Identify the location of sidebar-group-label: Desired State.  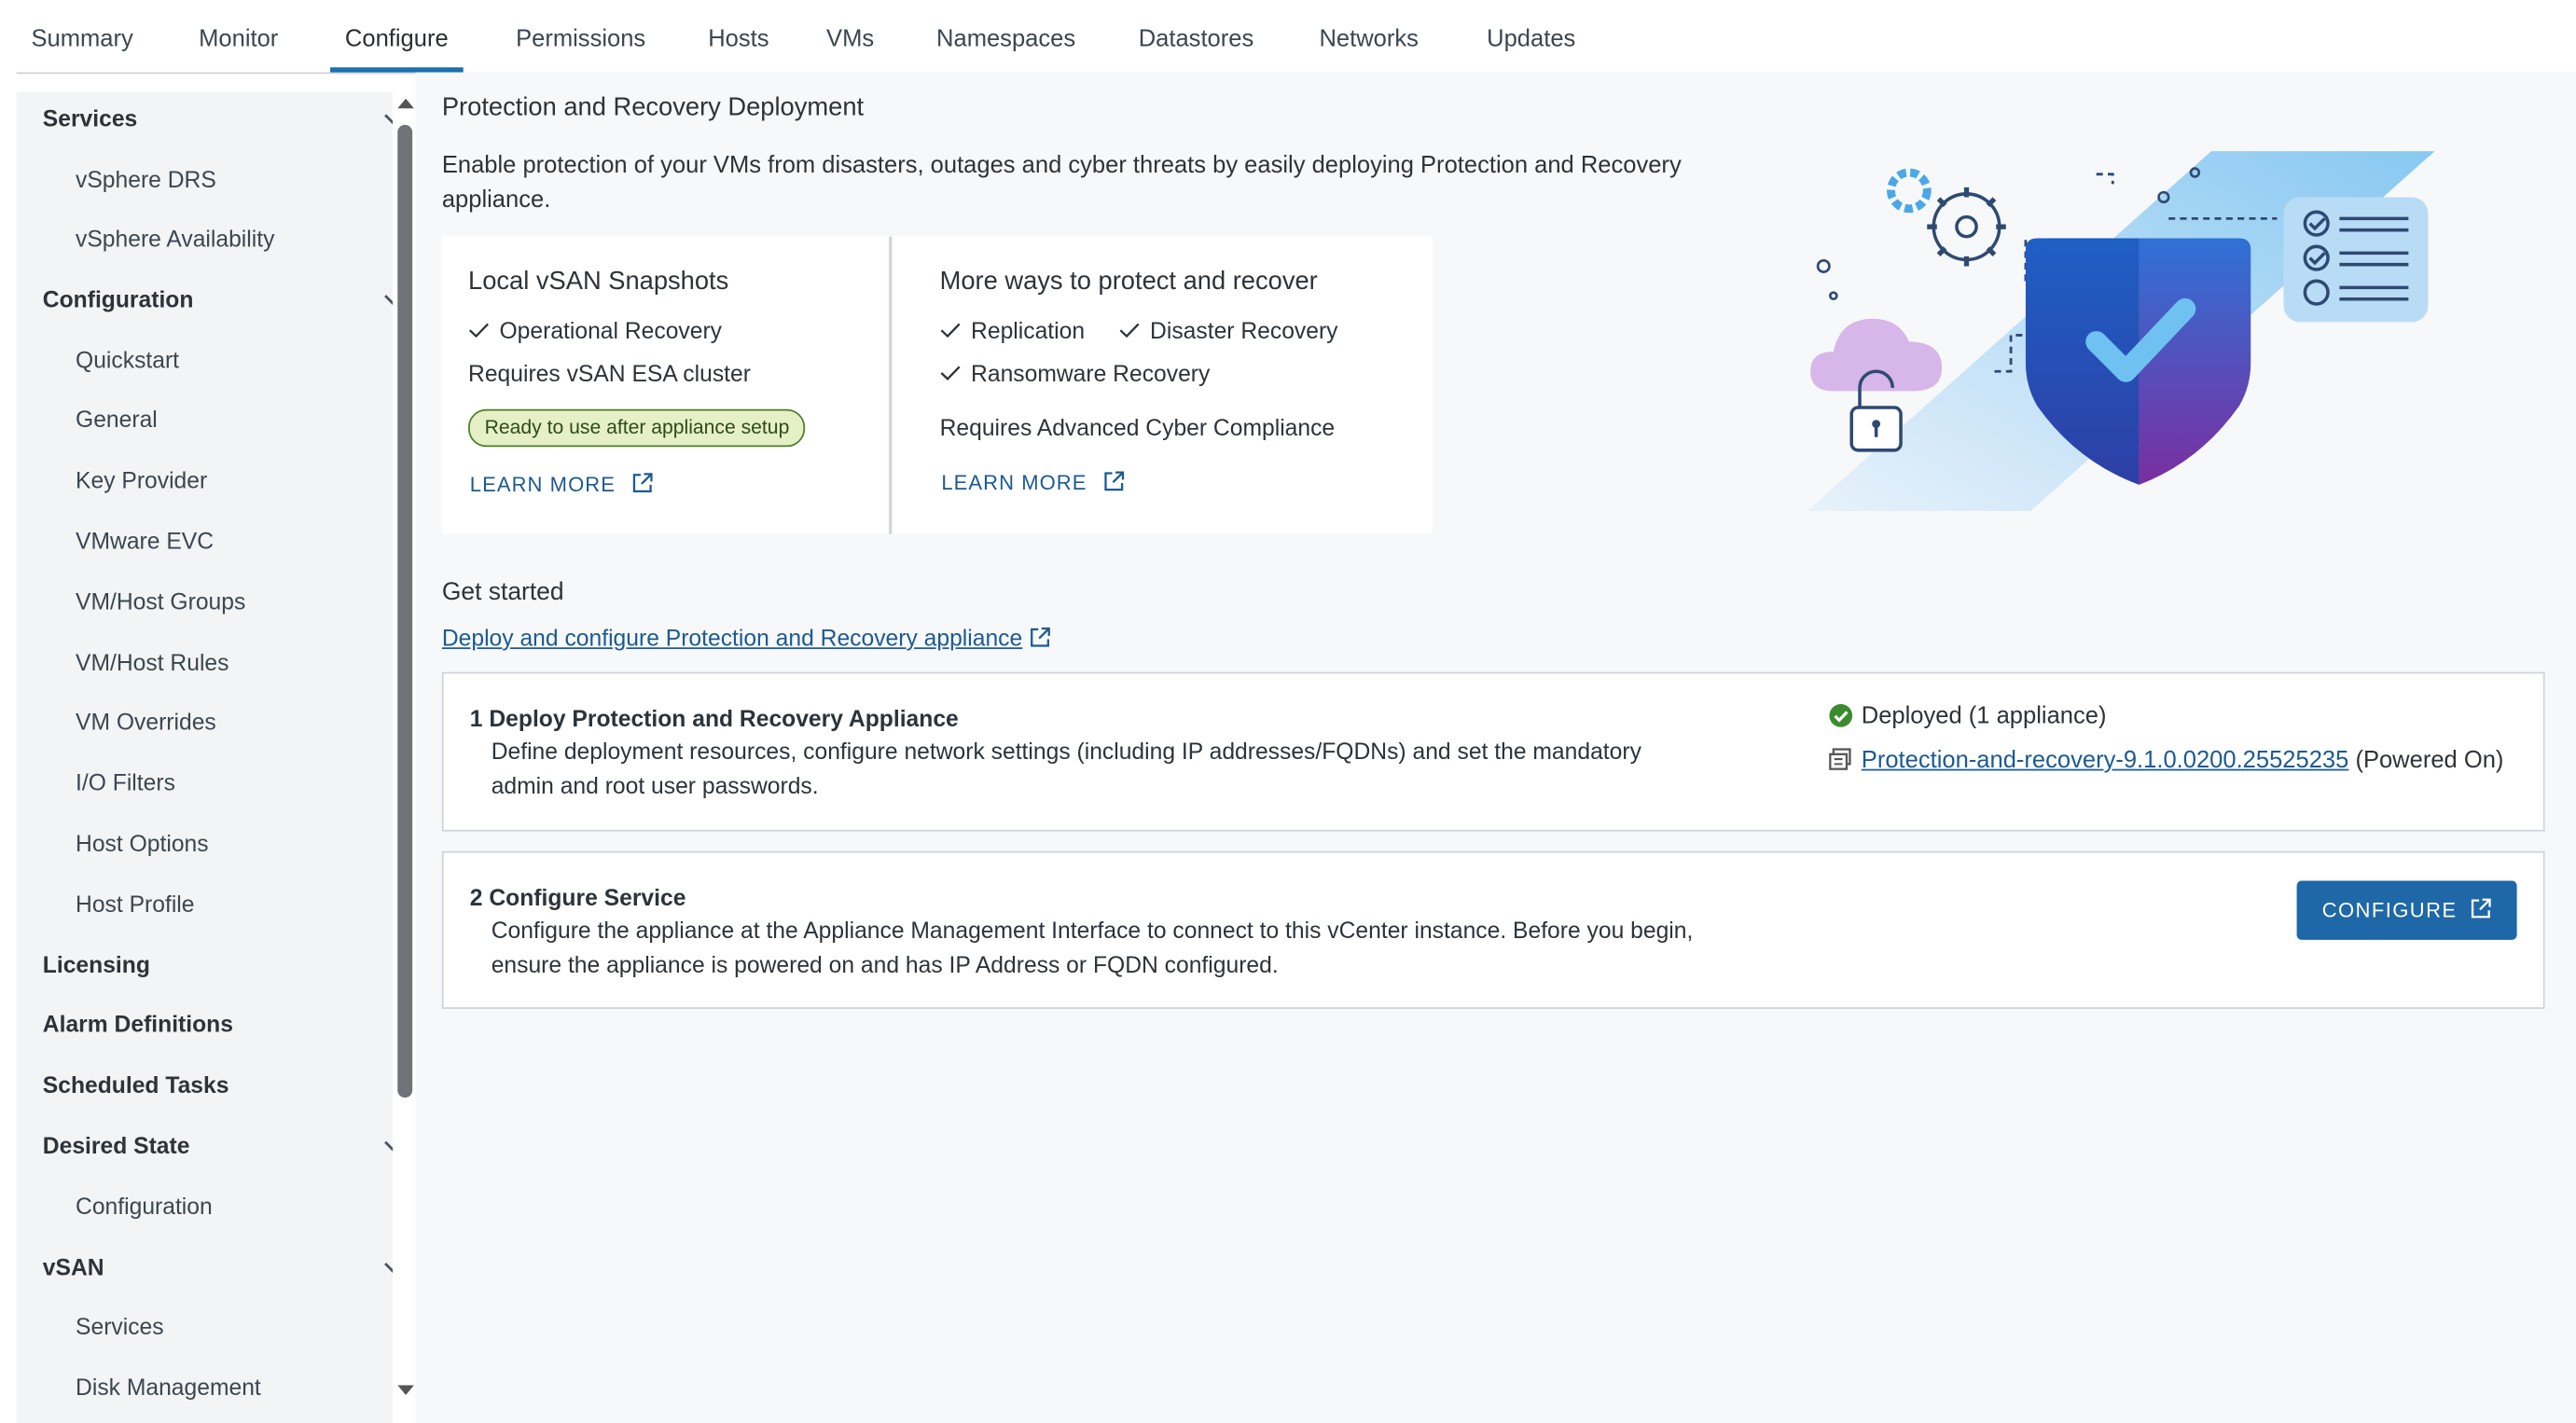
(116, 1145).